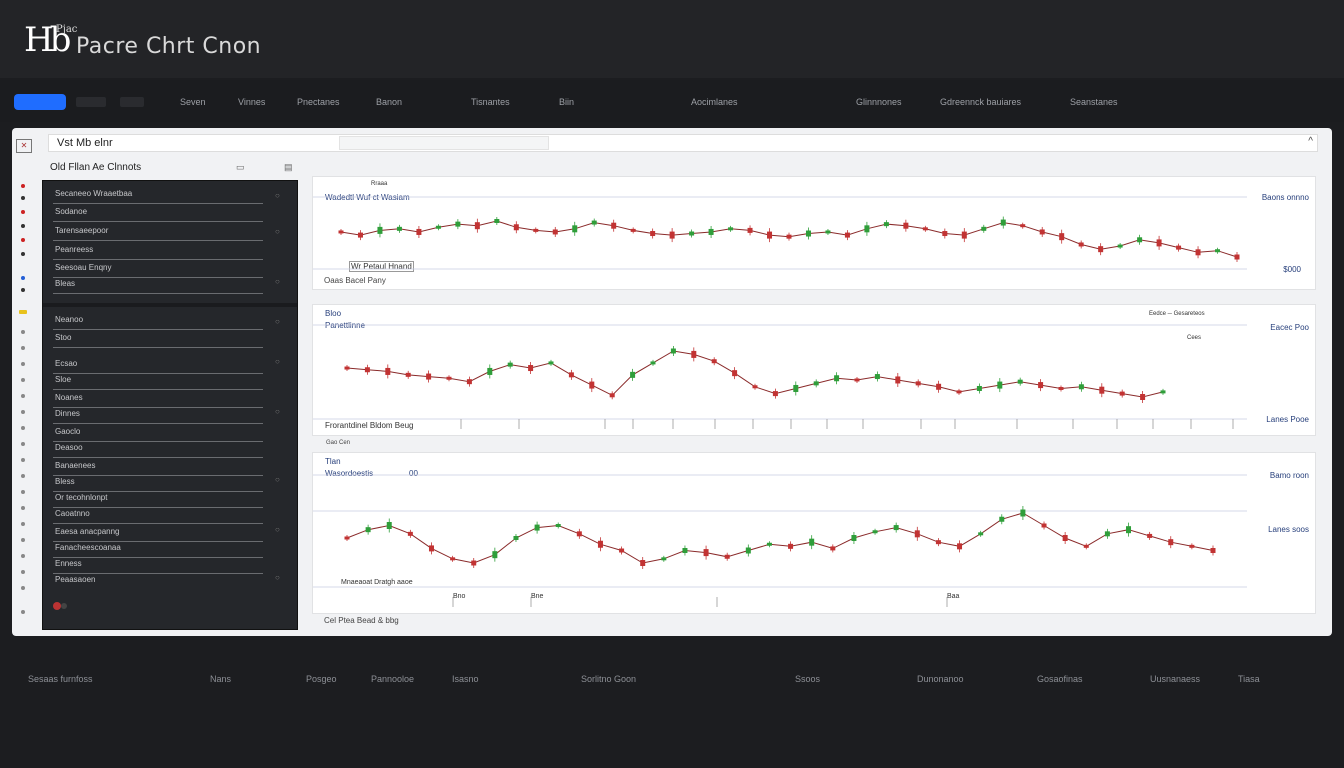  Describe the element at coordinates (158, 321) in the screenshot. I see `sidebar-item: Neanoo` at that location.